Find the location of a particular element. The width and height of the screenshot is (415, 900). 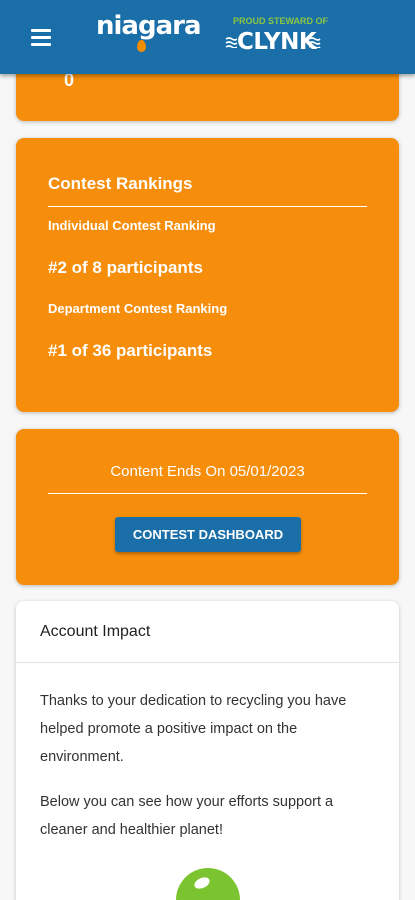

impact-header: Account Impact is located at coordinates (207, 632).